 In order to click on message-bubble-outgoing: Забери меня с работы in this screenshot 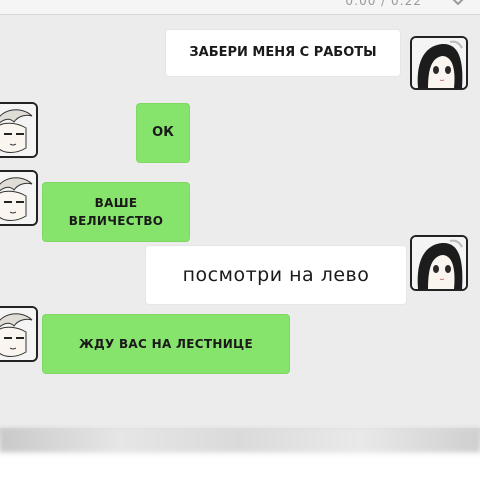, I will do `click(283, 53)`.